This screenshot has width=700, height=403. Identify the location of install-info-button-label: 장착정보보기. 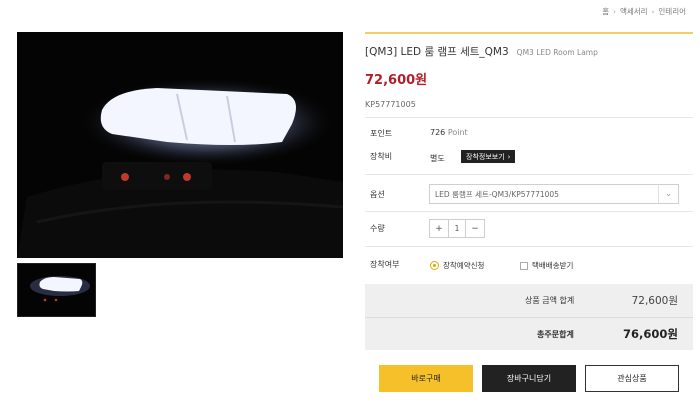
(485, 156).